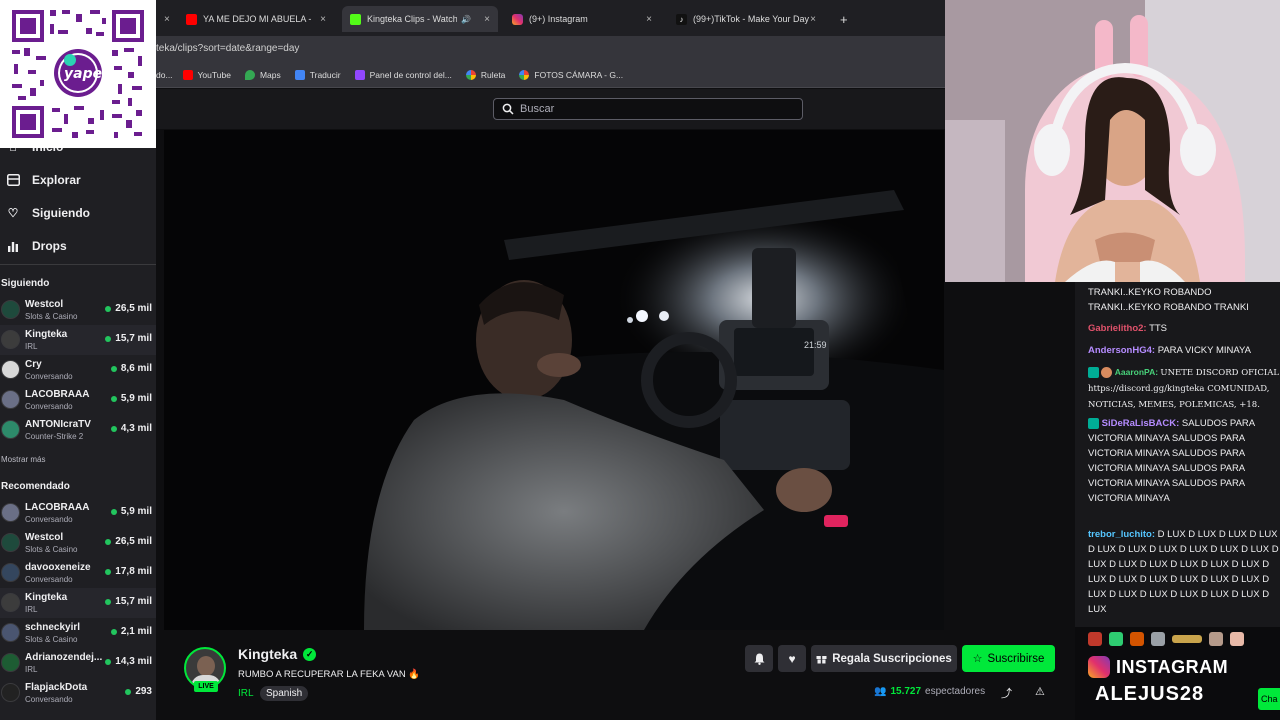  What do you see at coordinates (206, 74) in the screenshot?
I see `bookmark-youtube: YouTube` at bounding box center [206, 74].